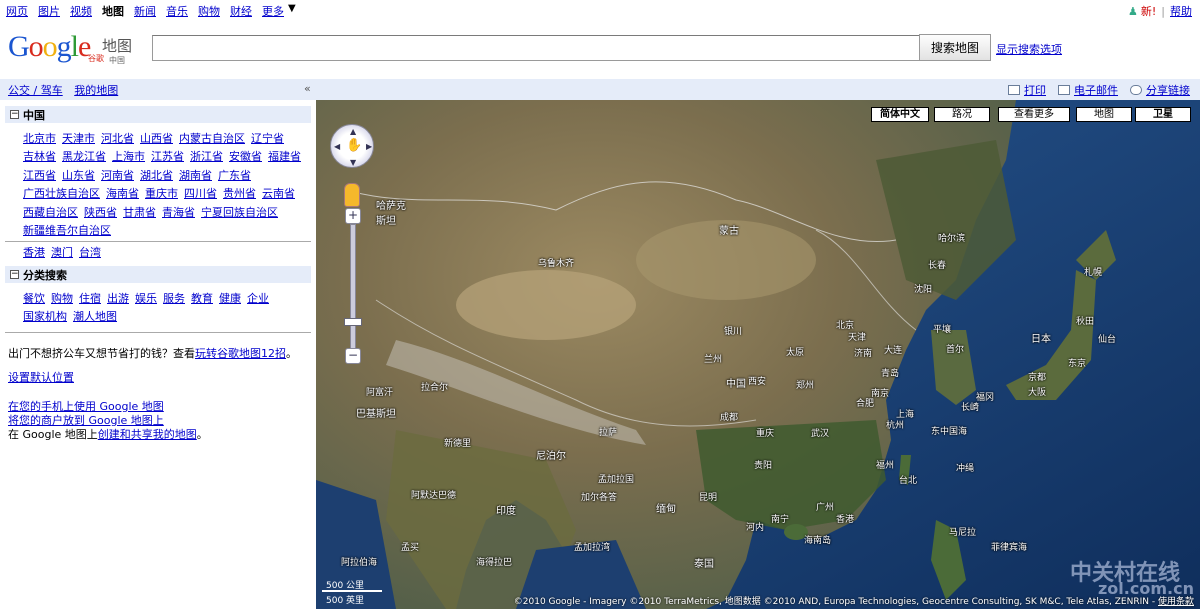  I want to click on province-link: 福建省, so click(284, 156).